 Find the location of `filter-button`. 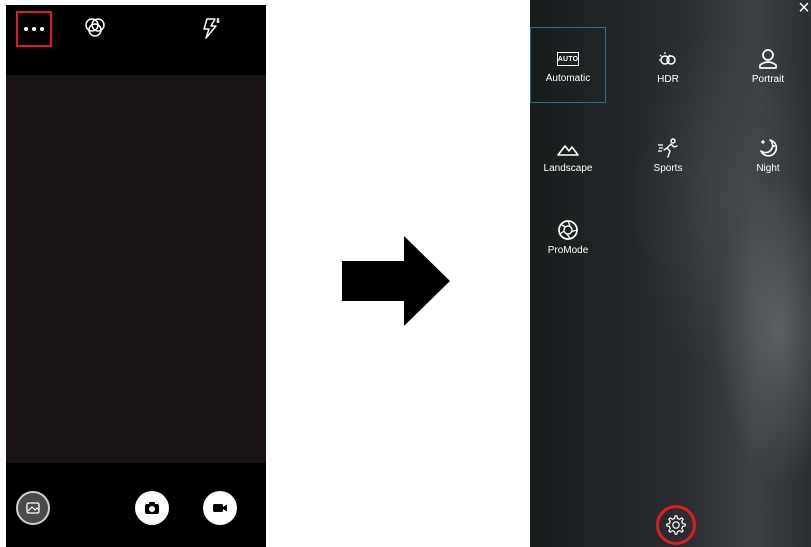

filter-button is located at coordinates (95, 28).